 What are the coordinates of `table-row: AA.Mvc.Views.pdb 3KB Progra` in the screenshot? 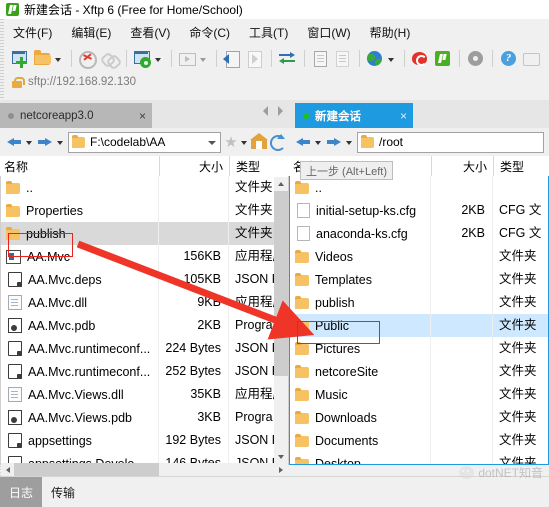 It's located at (144, 417).